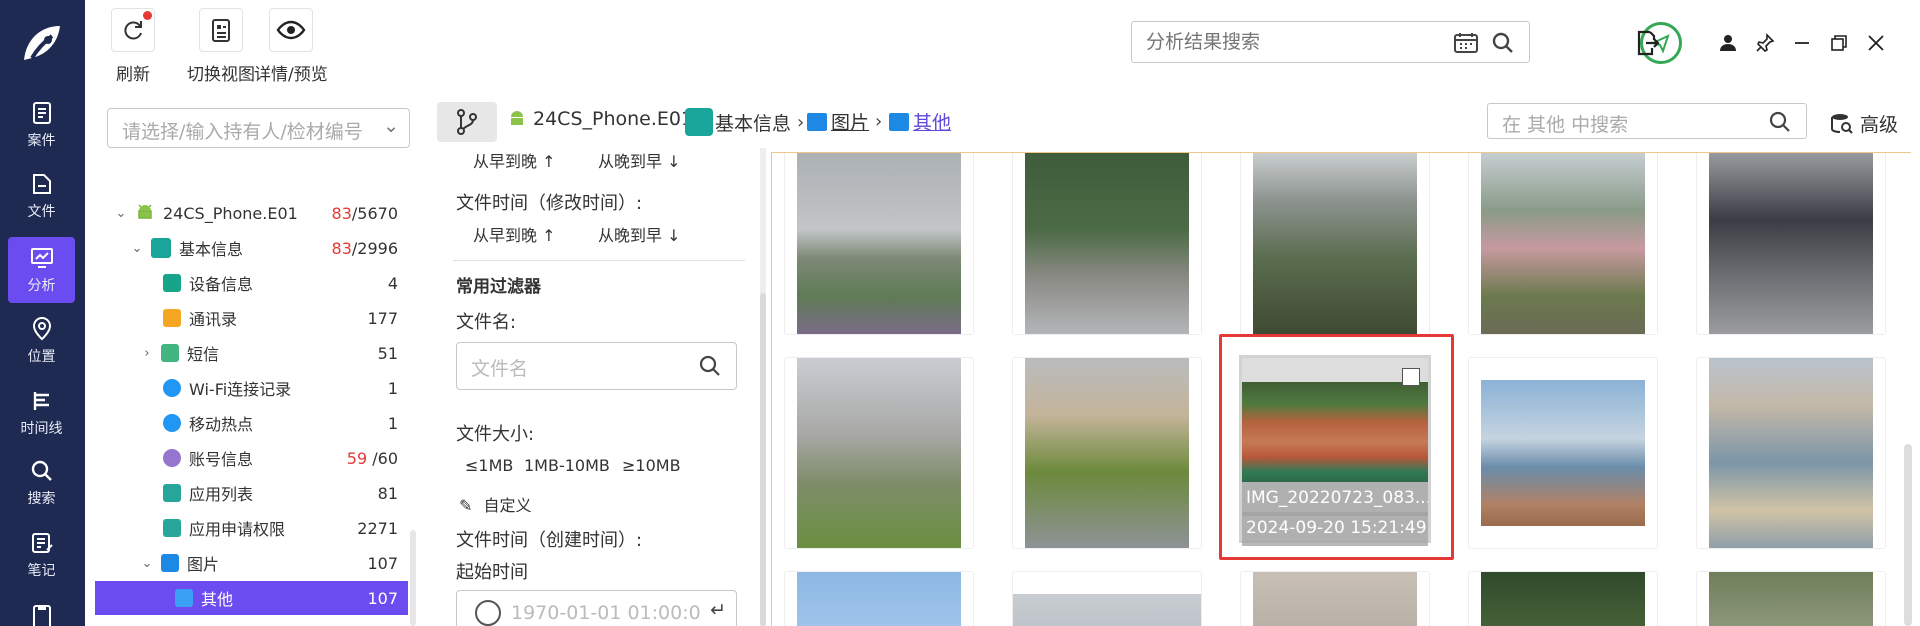  What do you see at coordinates (41, 270) in the screenshot?
I see `nav-item-analysis: 分析` at bounding box center [41, 270].